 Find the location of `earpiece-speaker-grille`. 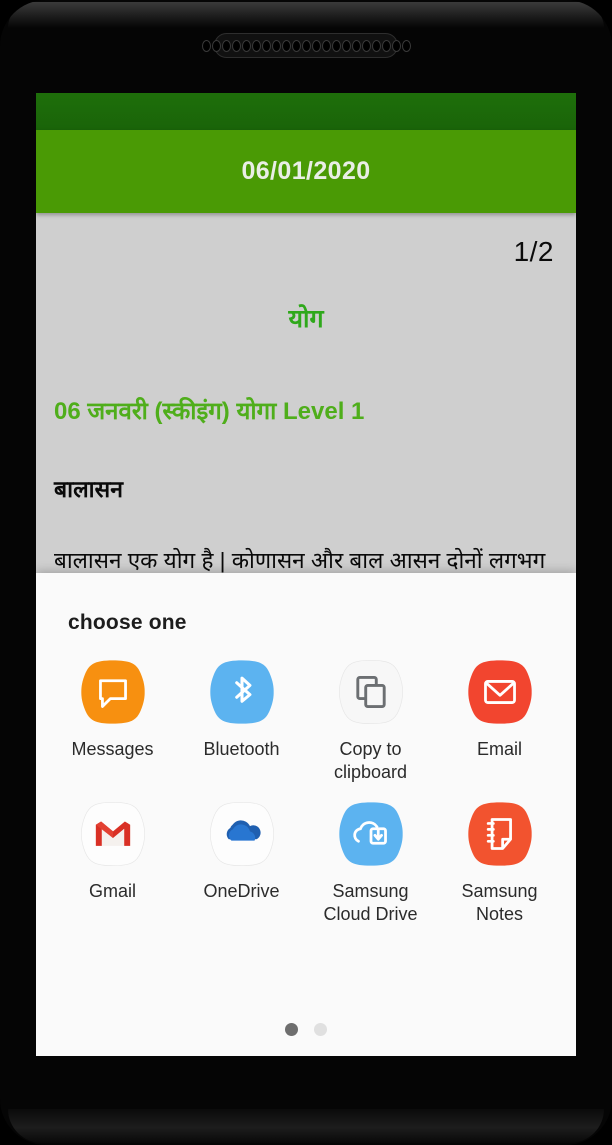

earpiece-speaker-grille is located at coordinates (306, 45).